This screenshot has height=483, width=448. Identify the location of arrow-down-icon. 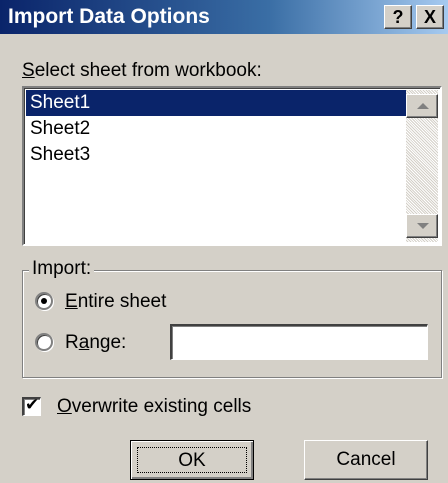
(423, 226).